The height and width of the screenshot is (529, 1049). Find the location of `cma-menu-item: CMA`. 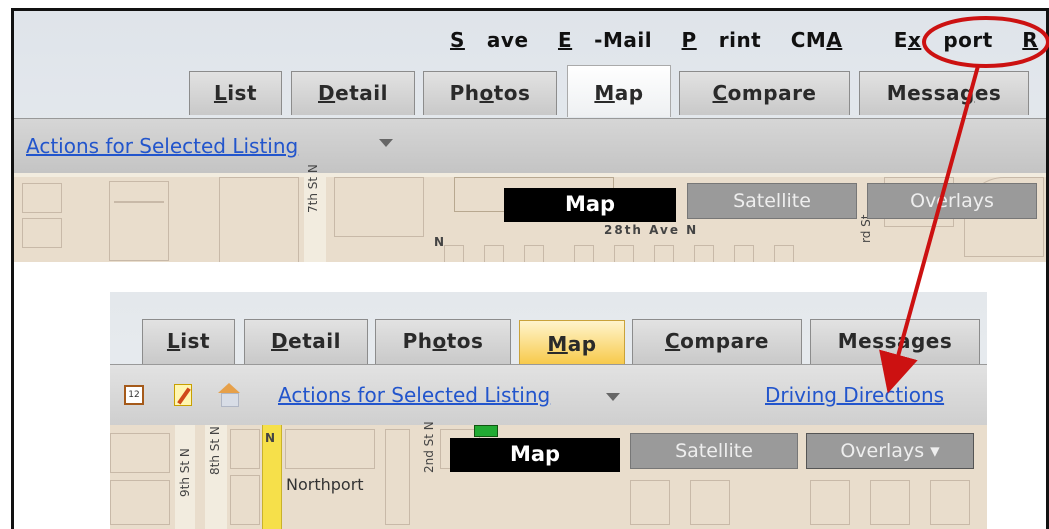

cma-menu-item: CMA is located at coordinates (828, 40).